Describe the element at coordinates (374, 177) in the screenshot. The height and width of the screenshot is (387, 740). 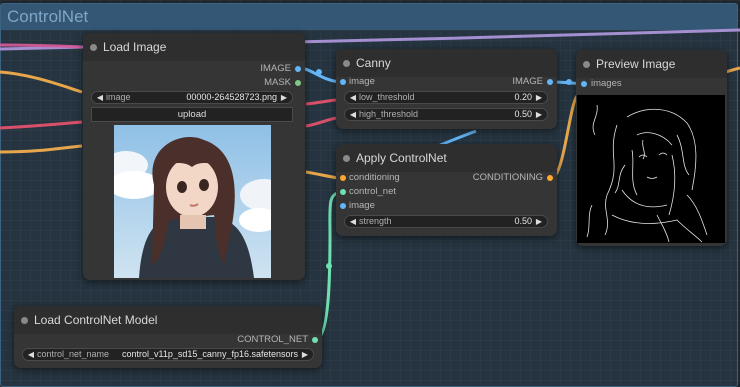
I see `input-label-conditioning: conditioning` at that location.